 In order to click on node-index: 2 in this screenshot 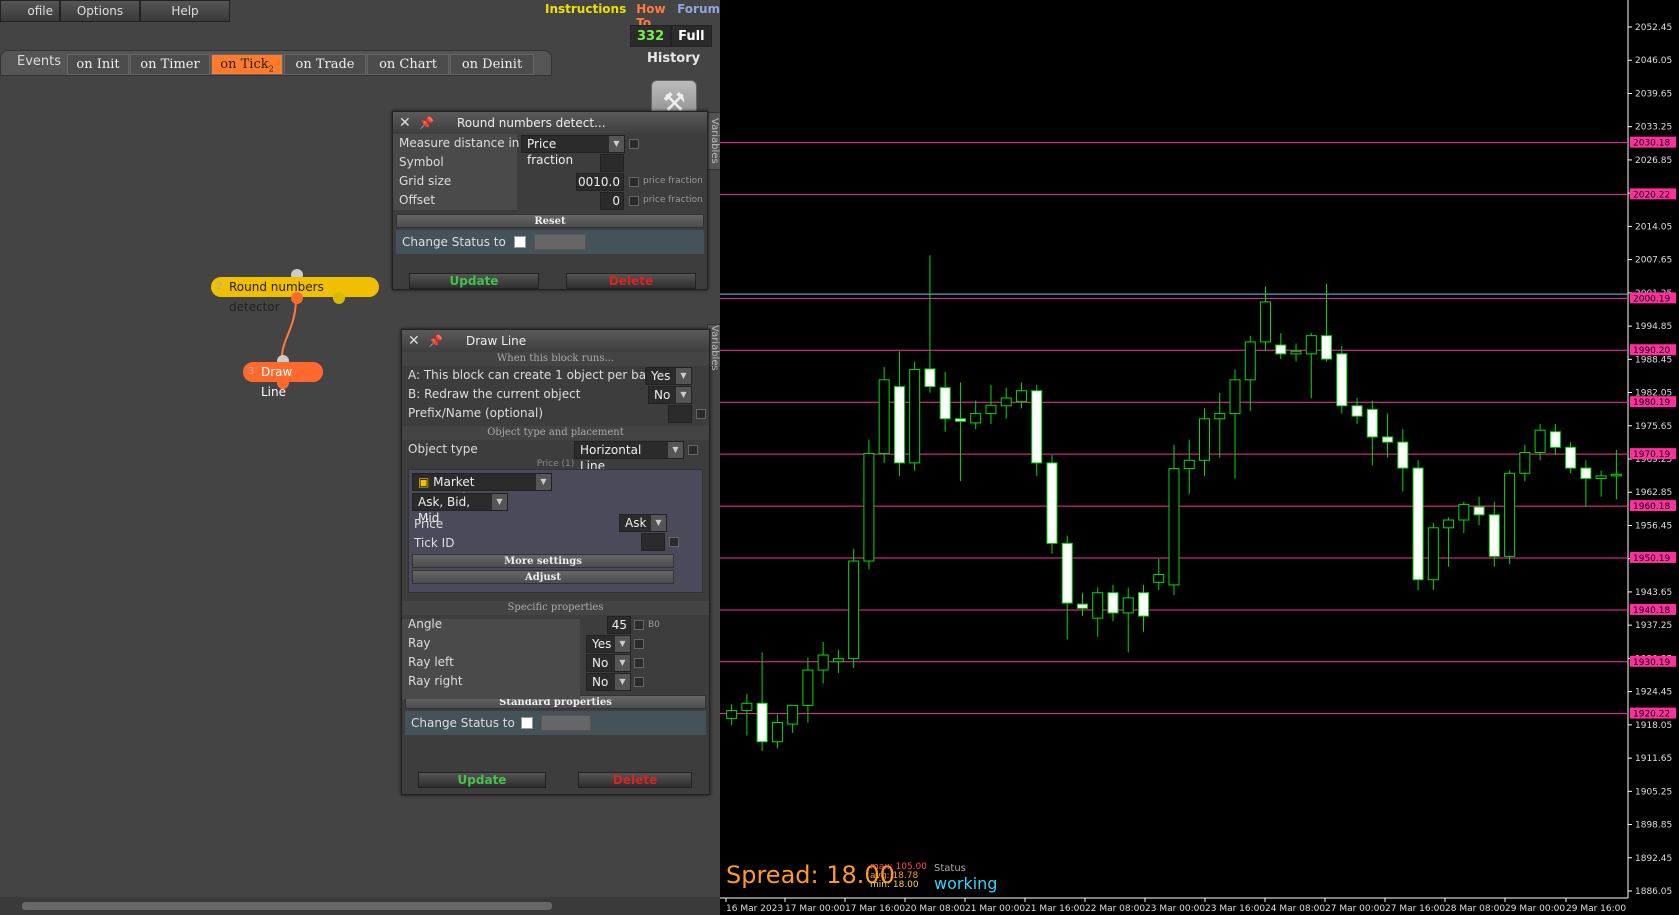, I will do `click(219, 286)`.